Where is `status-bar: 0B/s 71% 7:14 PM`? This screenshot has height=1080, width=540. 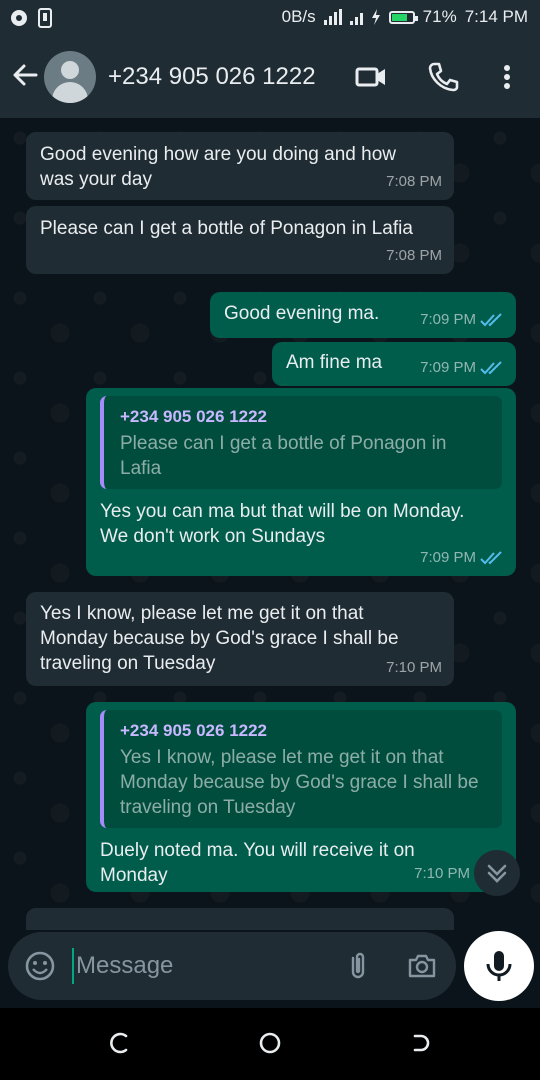 status-bar: 0B/s 71% 7:14 PM is located at coordinates (270, 18).